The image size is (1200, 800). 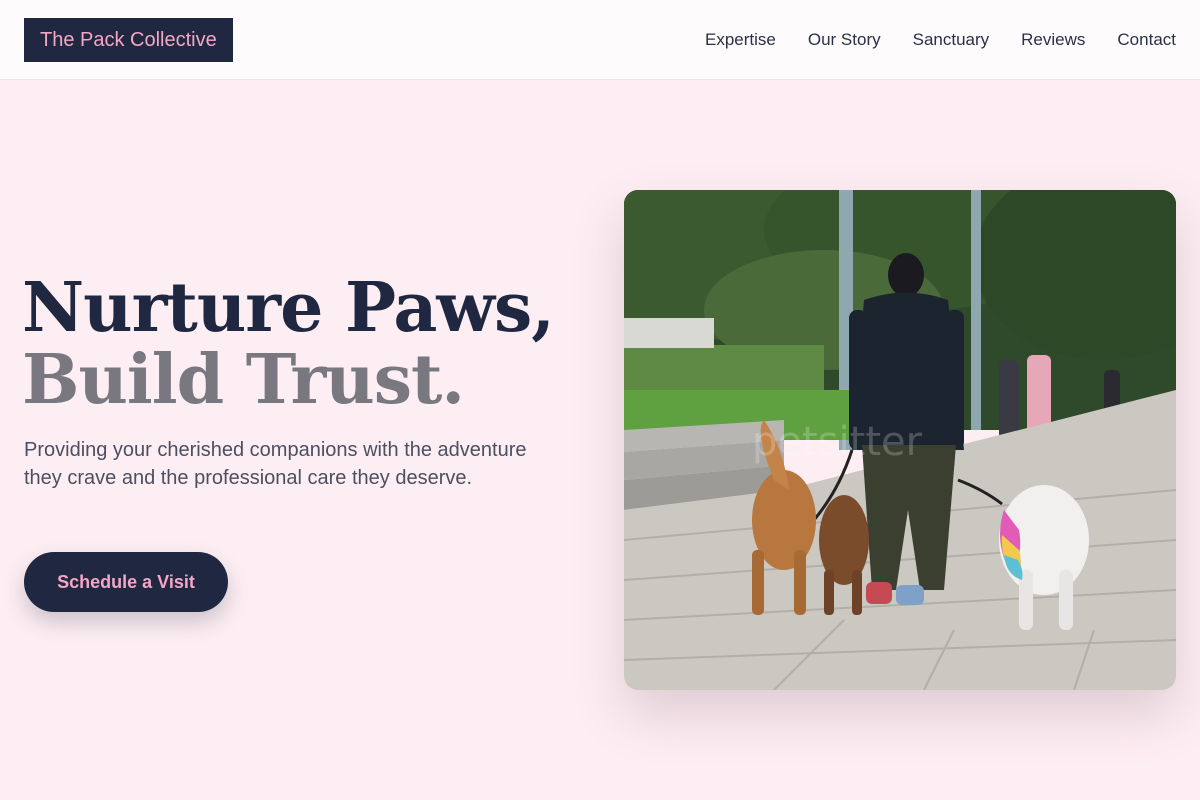 I want to click on brand-logo: The Pack Collective, so click(x=128, y=40).